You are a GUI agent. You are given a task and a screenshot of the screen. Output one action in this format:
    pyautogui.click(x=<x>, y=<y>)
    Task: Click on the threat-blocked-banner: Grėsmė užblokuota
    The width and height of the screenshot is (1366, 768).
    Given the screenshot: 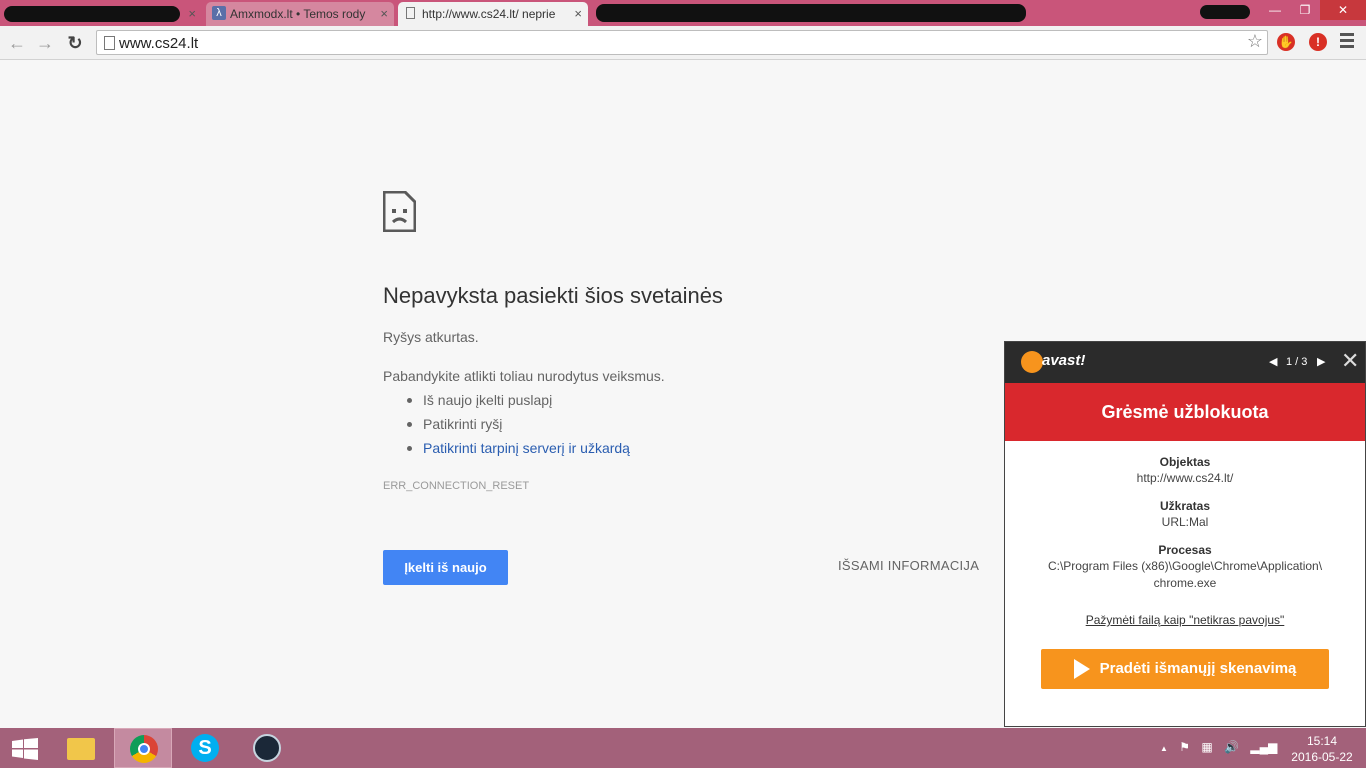 What is the action you would take?
    pyautogui.click(x=1185, y=412)
    